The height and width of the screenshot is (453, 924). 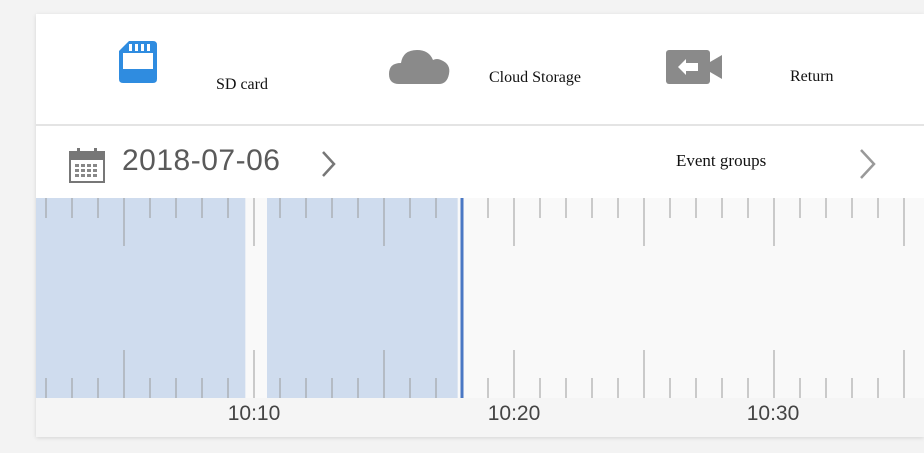 What do you see at coordinates (812, 76) in the screenshot?
I see `return-label: Return` at bounding box center [812, 76].